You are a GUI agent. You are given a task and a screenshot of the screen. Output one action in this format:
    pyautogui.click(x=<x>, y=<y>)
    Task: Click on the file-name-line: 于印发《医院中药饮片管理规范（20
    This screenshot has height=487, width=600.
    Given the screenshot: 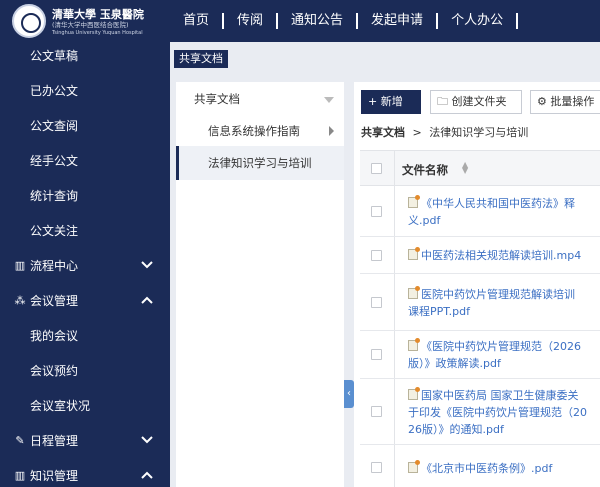 What is the action you would take?
    pyautogui.click(x=503, y=412)
    